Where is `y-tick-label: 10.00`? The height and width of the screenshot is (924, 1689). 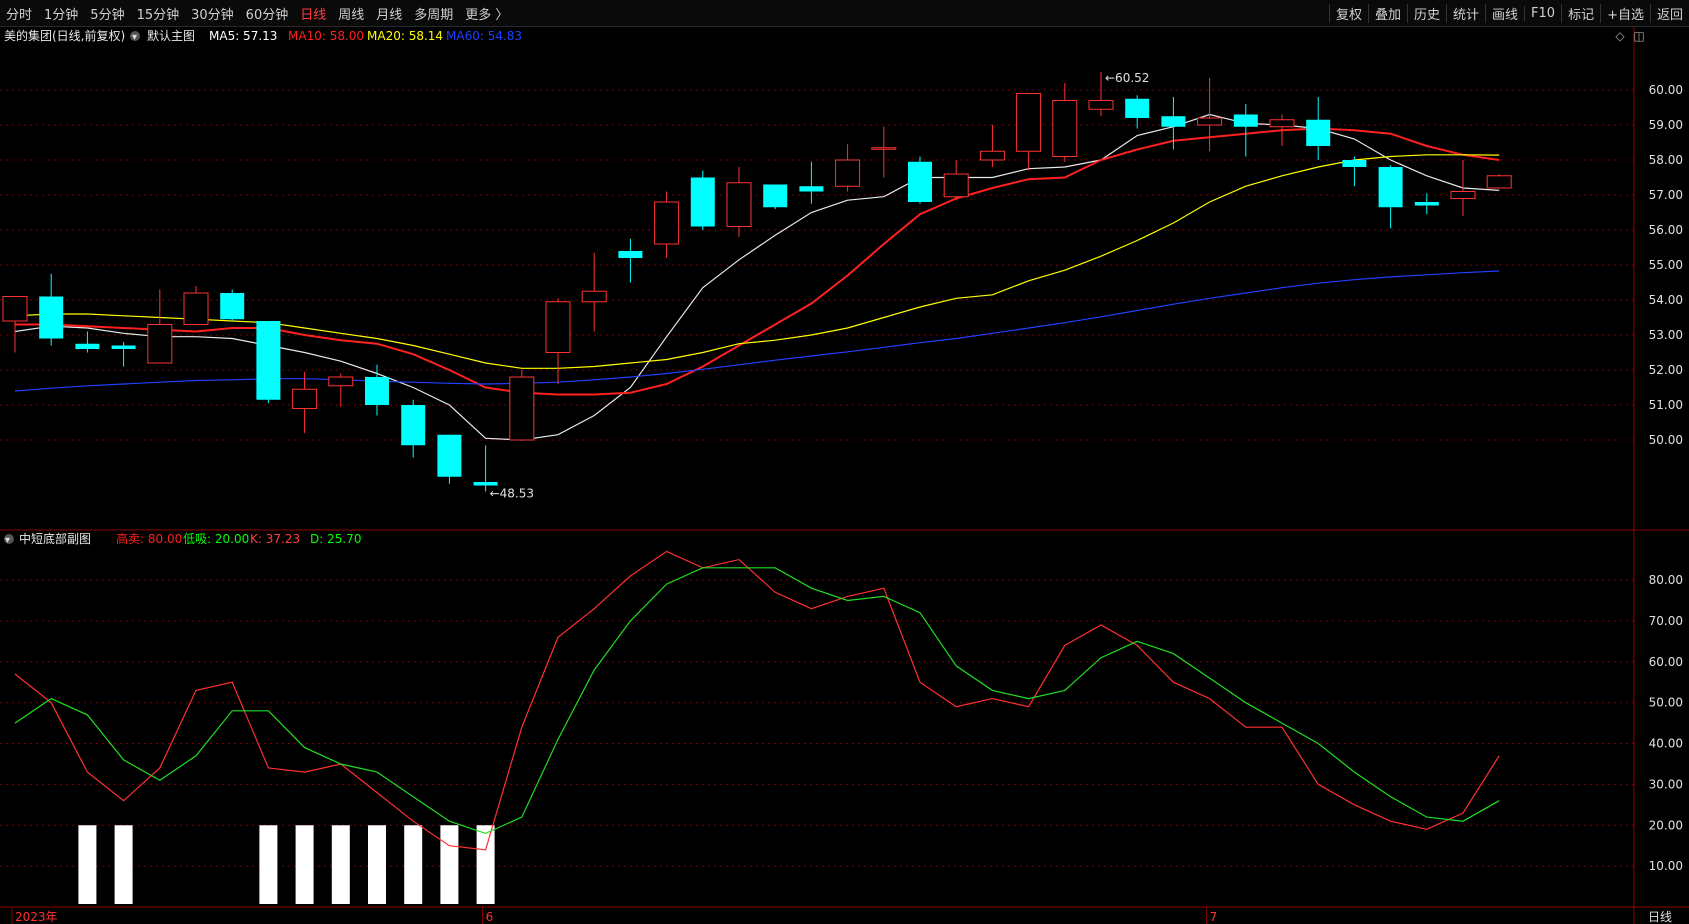
y-tick-label: 10.00 is located at coordinates (1666, 866).